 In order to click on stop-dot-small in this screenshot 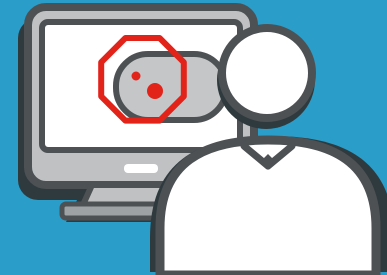, I will do `click(136, 76)`.